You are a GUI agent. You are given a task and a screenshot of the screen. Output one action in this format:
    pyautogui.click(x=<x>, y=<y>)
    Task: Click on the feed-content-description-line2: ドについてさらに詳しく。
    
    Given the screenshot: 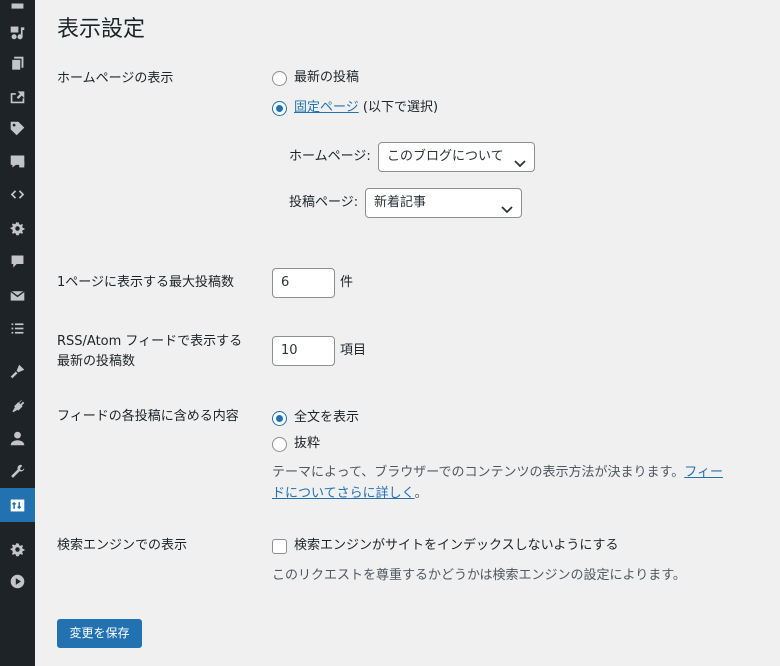 What is the action you would take?
    pyautogui.click(x=350, y=494)
    